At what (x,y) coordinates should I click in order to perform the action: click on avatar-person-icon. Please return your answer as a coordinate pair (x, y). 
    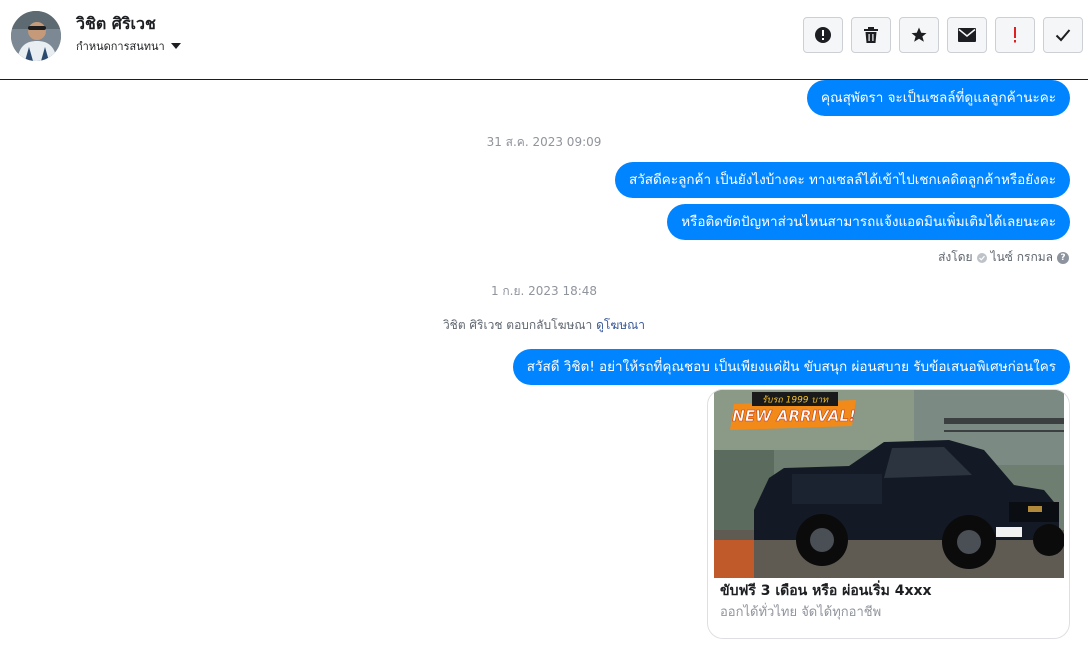
    Looking at the image, I should click on (36, 36).